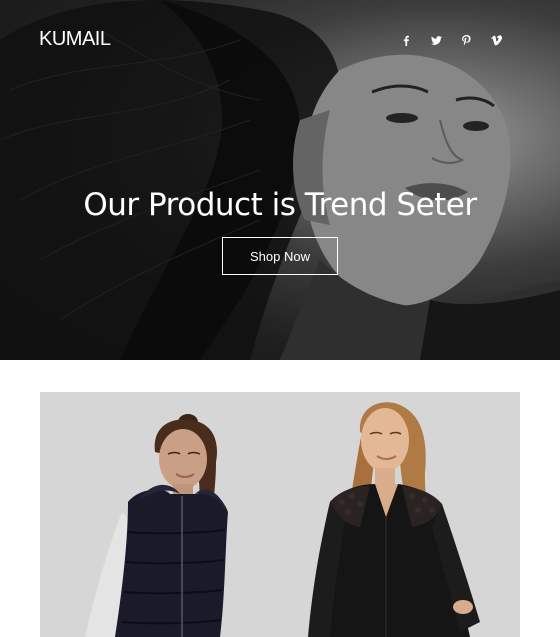  Describe the element at coordinates (451, 40) in the screenshot. I see `social-links` at that location.